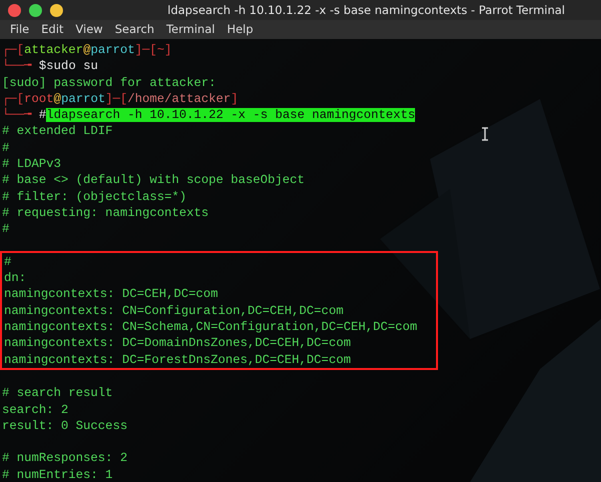 This screenshot has width=601, height=482. Describe the element at coordinates (210, 327) in the screenshot. I see `terminal-line: namingcontexts: CN=Schema,CN=Configuration,DC=CEH,DC=com` at that location.